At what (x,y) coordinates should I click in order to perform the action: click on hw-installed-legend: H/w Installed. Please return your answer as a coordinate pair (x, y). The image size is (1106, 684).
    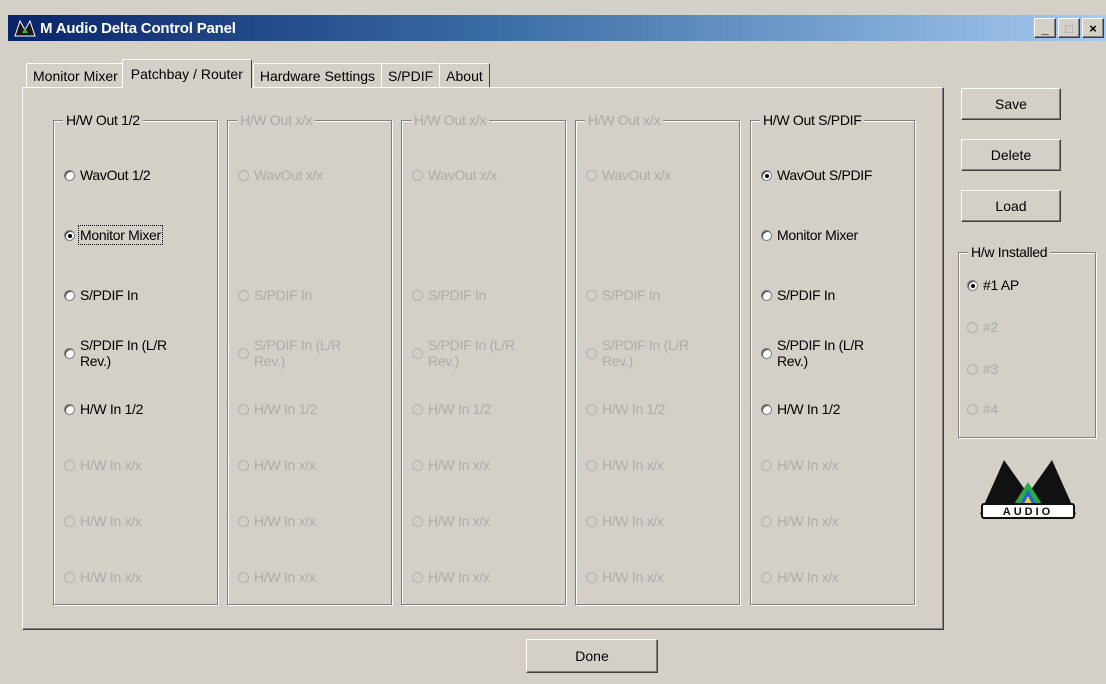
    Looking at the image, I should click on (1009, 252).